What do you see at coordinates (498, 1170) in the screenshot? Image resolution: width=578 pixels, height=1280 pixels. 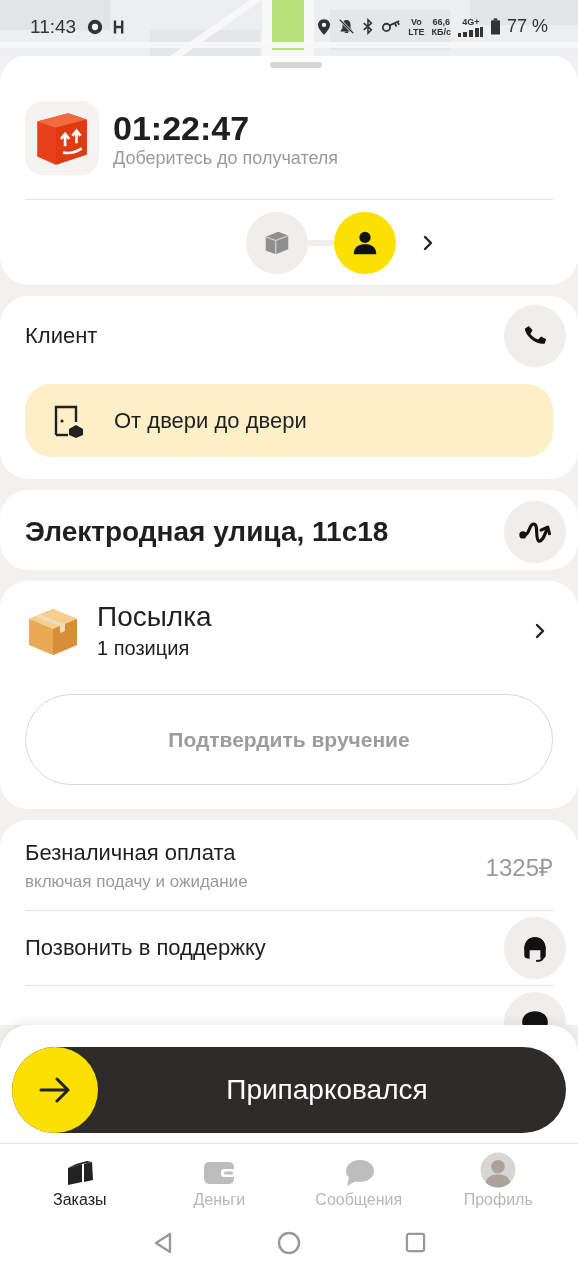 I see `avatar-icon` at bounding box center [498, 1170].